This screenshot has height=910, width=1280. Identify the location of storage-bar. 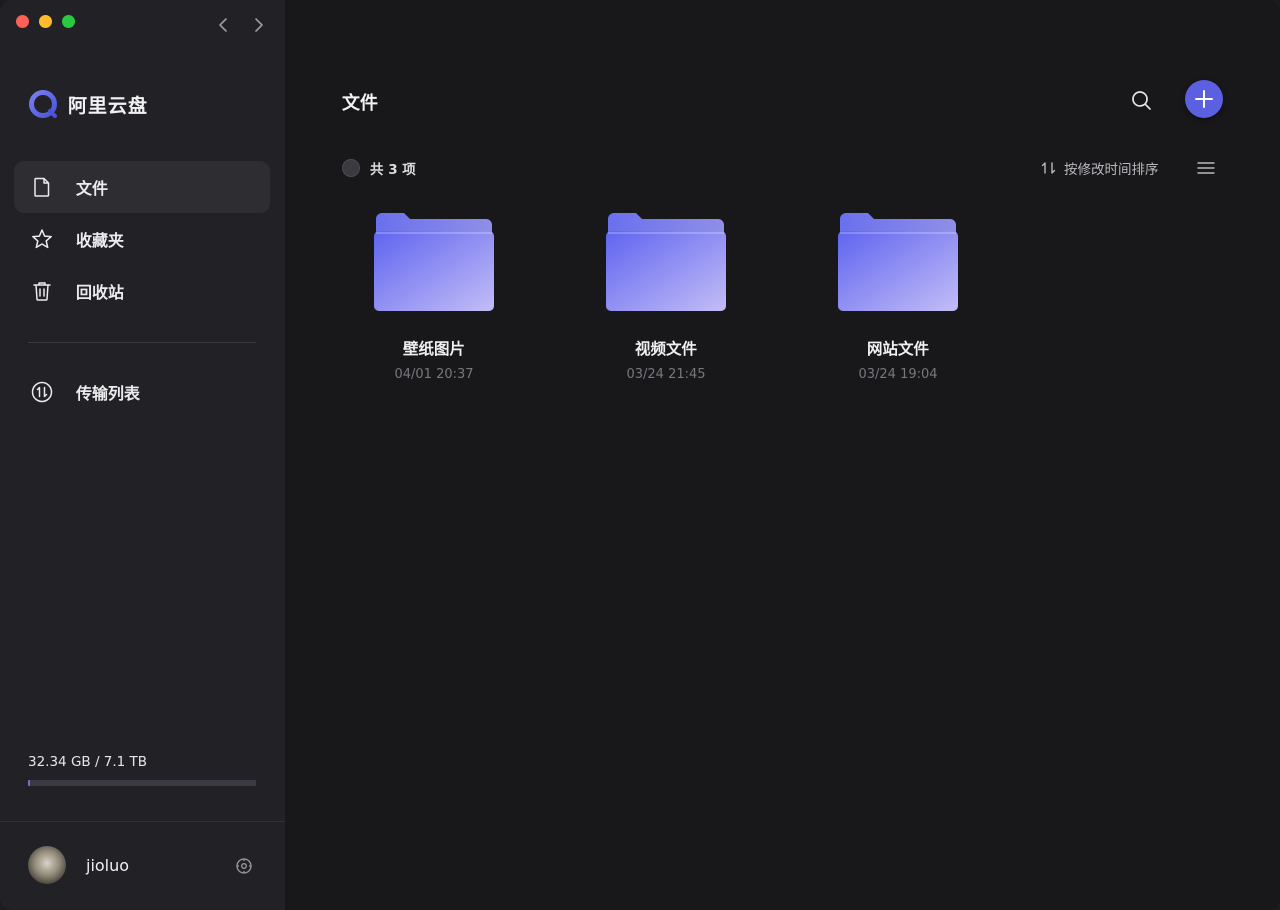
(142, 783).